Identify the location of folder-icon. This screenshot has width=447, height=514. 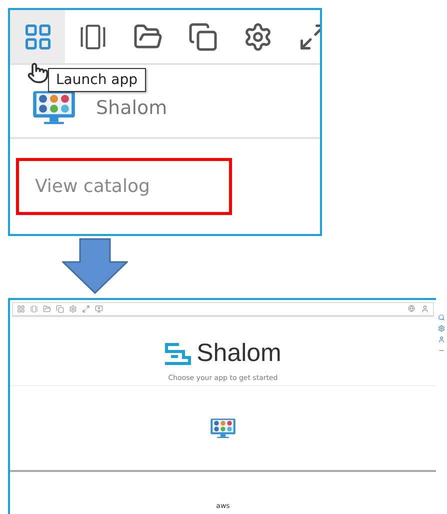
(47, 309).